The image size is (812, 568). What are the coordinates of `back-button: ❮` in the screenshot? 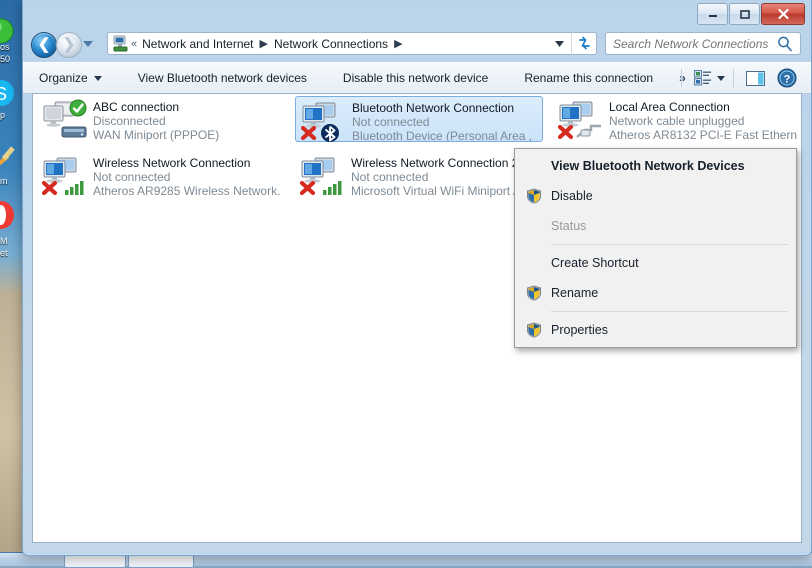 It's located at (44, 45).